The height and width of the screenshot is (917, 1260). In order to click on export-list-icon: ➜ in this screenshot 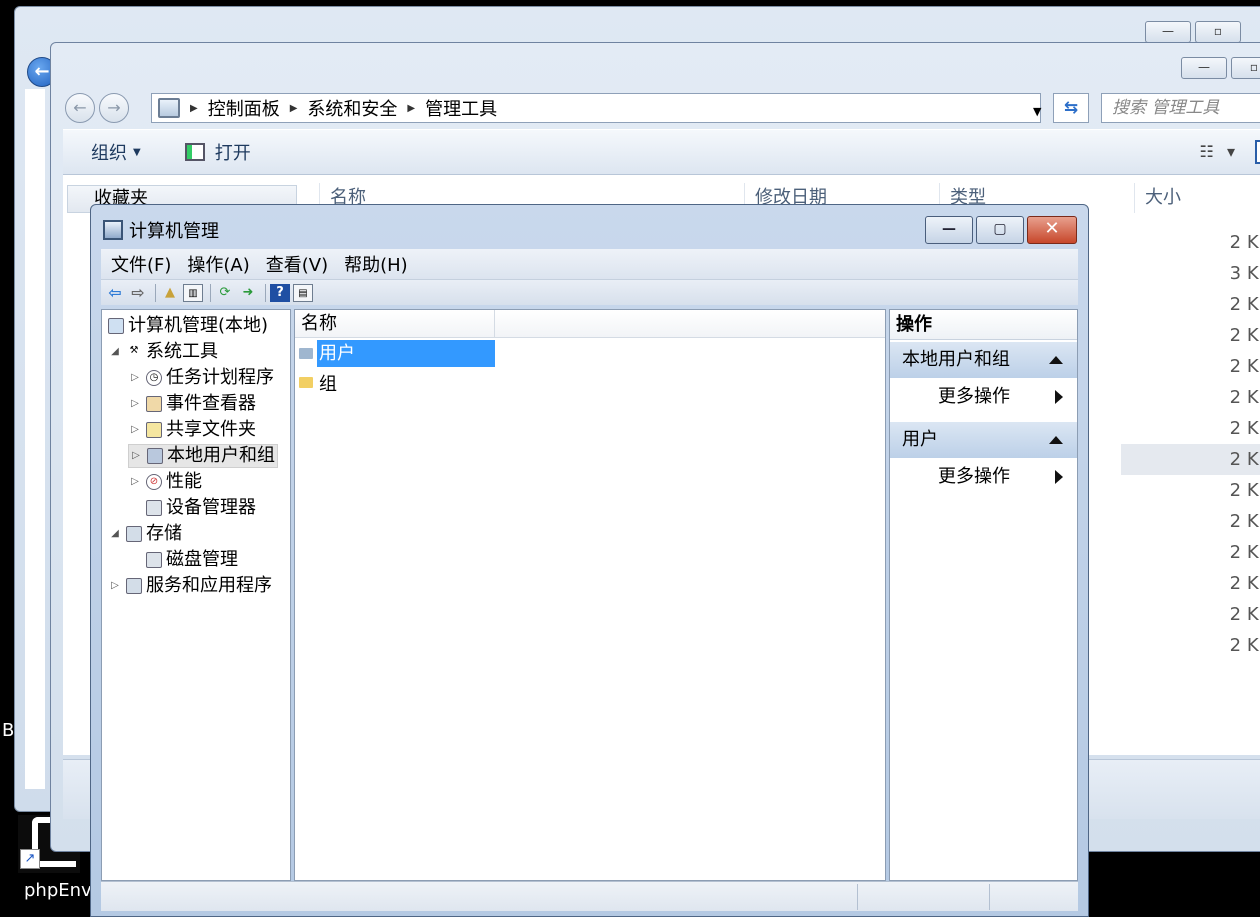, I will do `click(248, 293)`.